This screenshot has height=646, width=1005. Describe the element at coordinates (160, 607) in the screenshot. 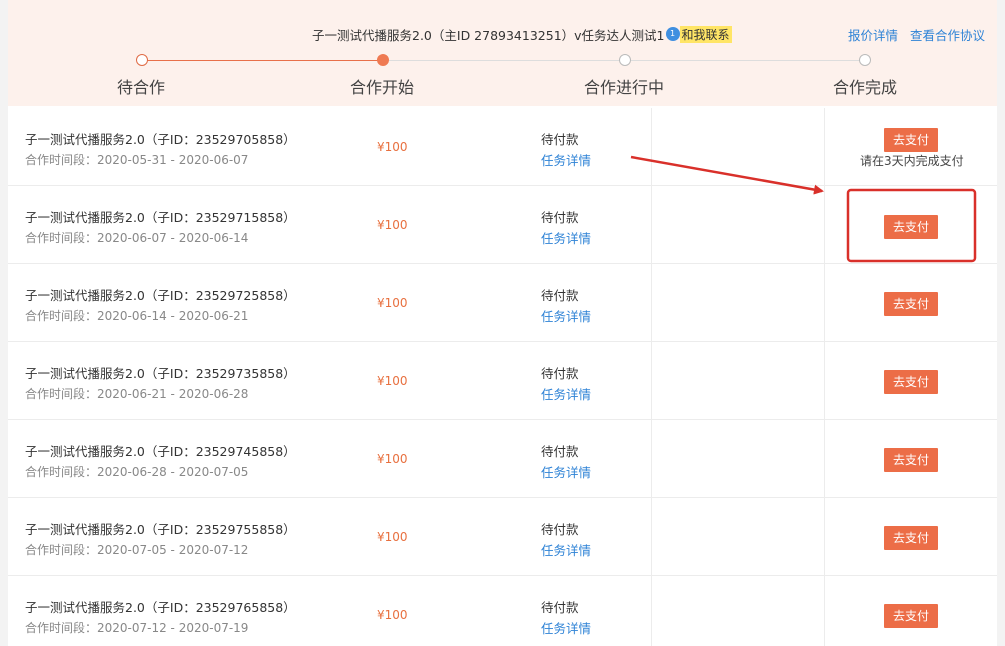

I see `service-name: 子一测试代播服务2.0（子ID：23529765858）` at that location.